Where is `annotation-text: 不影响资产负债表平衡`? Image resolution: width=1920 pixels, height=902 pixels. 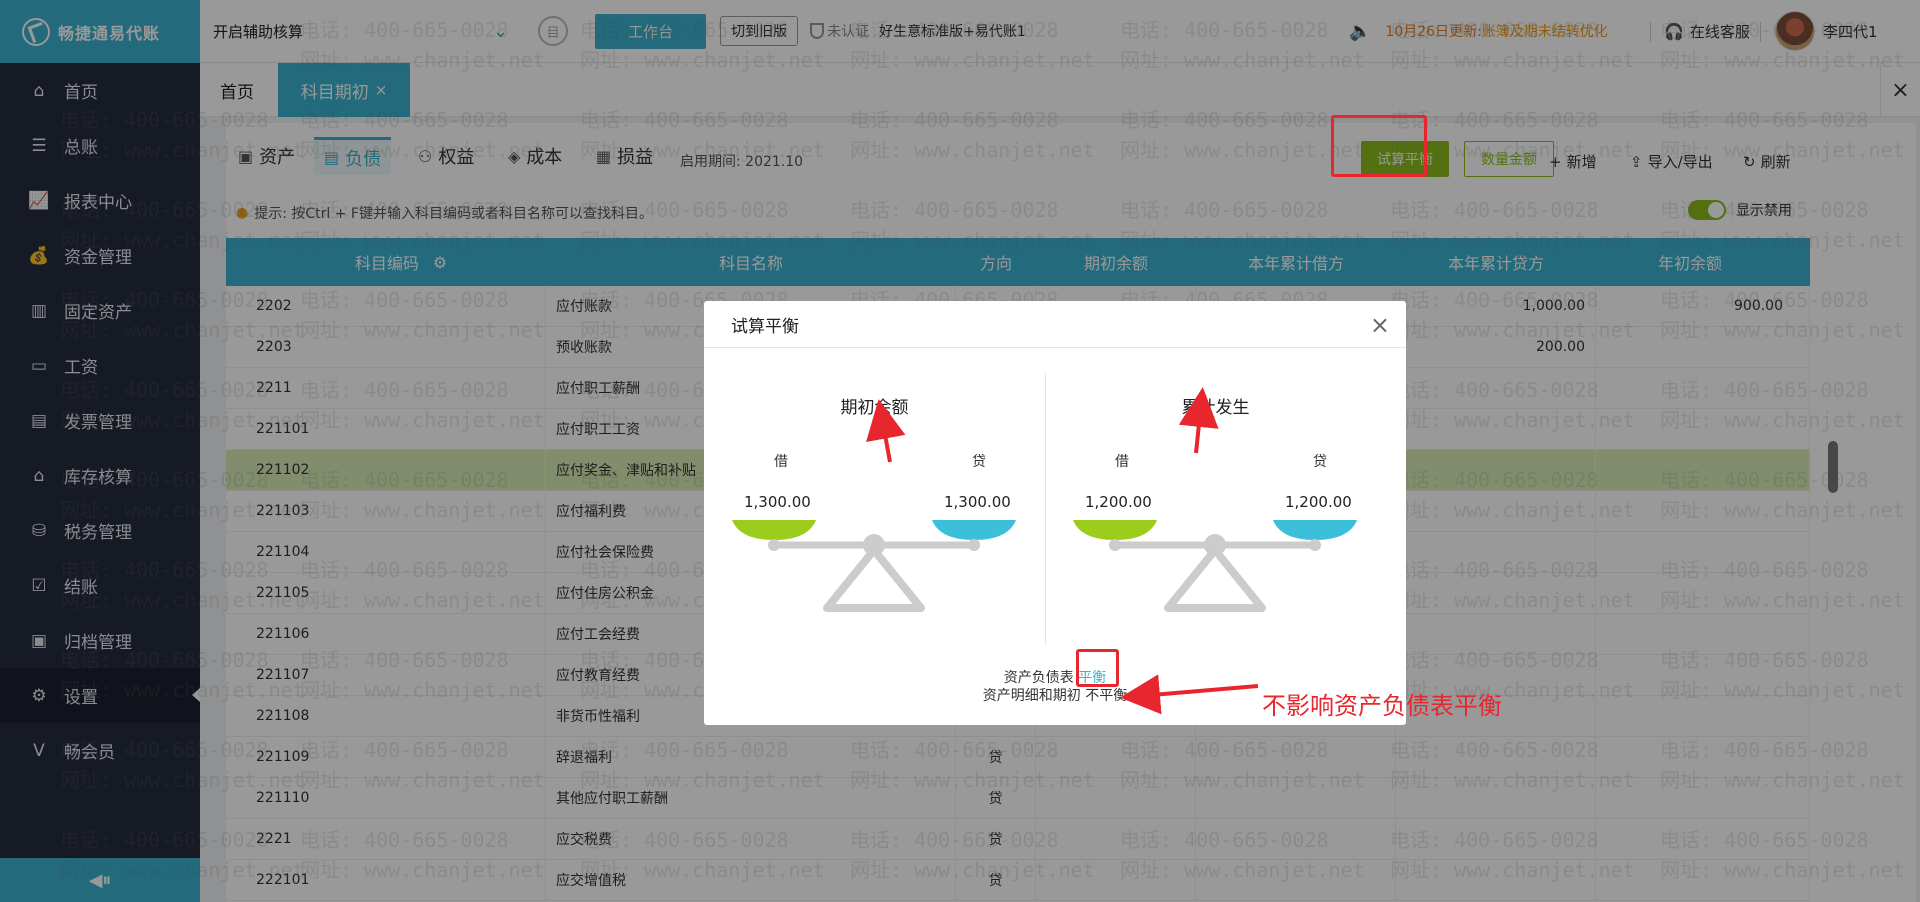 annotation-text: 不影响资产负债表平衡 is located at coordinates (1382, 706).